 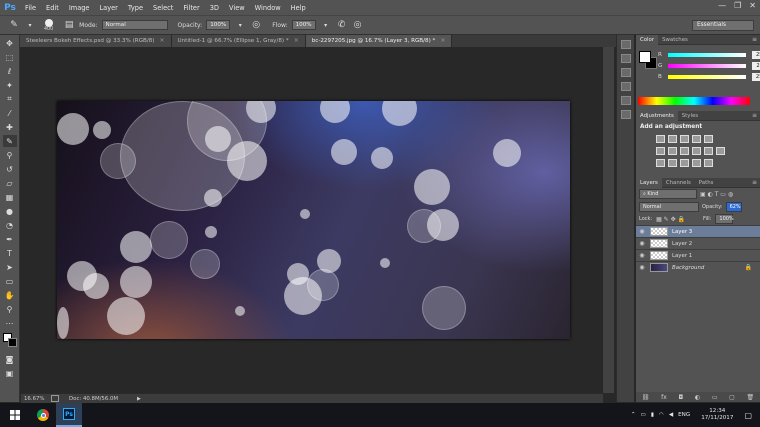 What do you see at coordinates (669, 206) in the screenshot?
I see `blend-mode-select: Normal` at bounding box center [669, 206].